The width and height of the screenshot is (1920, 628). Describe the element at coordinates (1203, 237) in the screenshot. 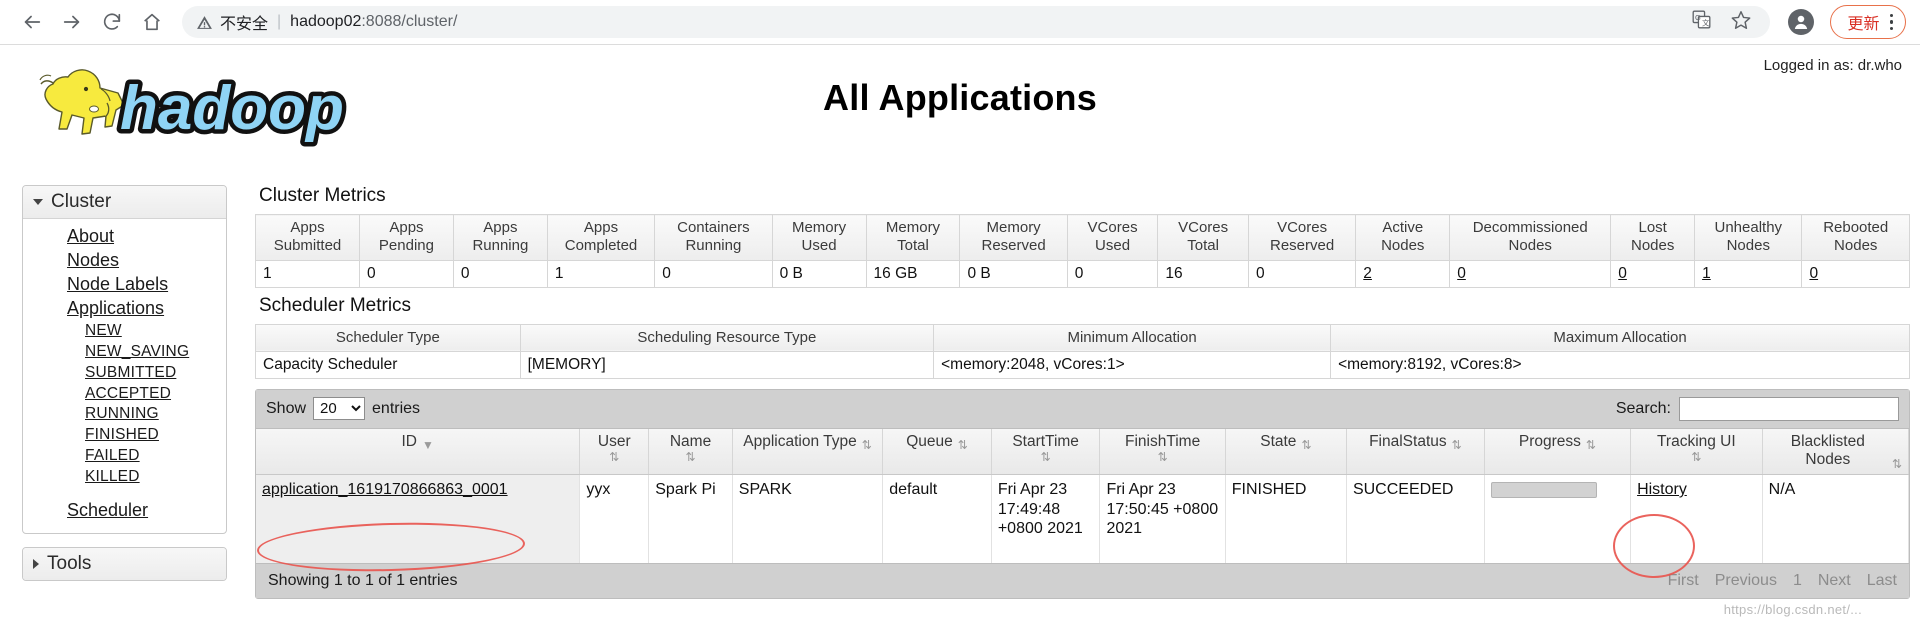

I see `th-vcores-total: VCores Total` at that location.